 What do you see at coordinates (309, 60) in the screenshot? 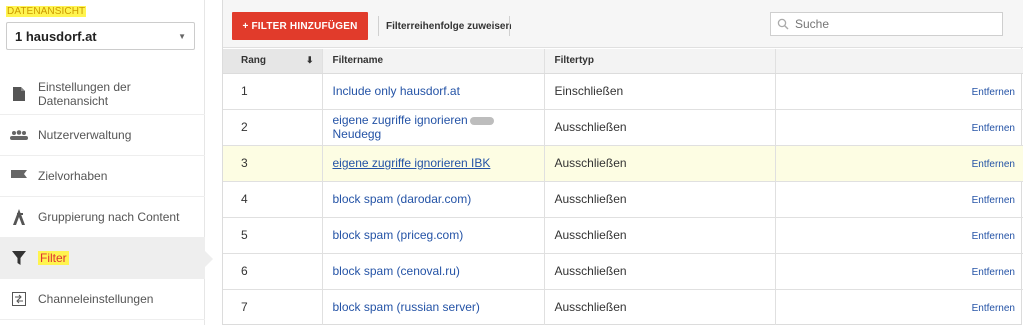
I see `sort-down-icon: ⬇` at bounding box center [309, 60].